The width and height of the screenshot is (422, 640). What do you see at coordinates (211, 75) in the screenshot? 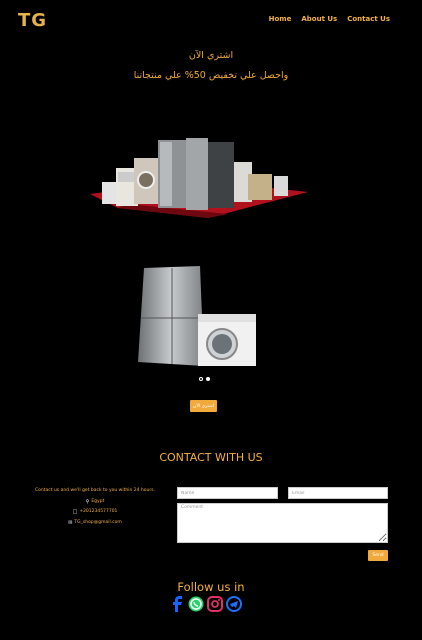
I see `hero-subheadline: واحصل علي تخفيض 50% علي منتجاتنا` at bounding box center [211, 75].